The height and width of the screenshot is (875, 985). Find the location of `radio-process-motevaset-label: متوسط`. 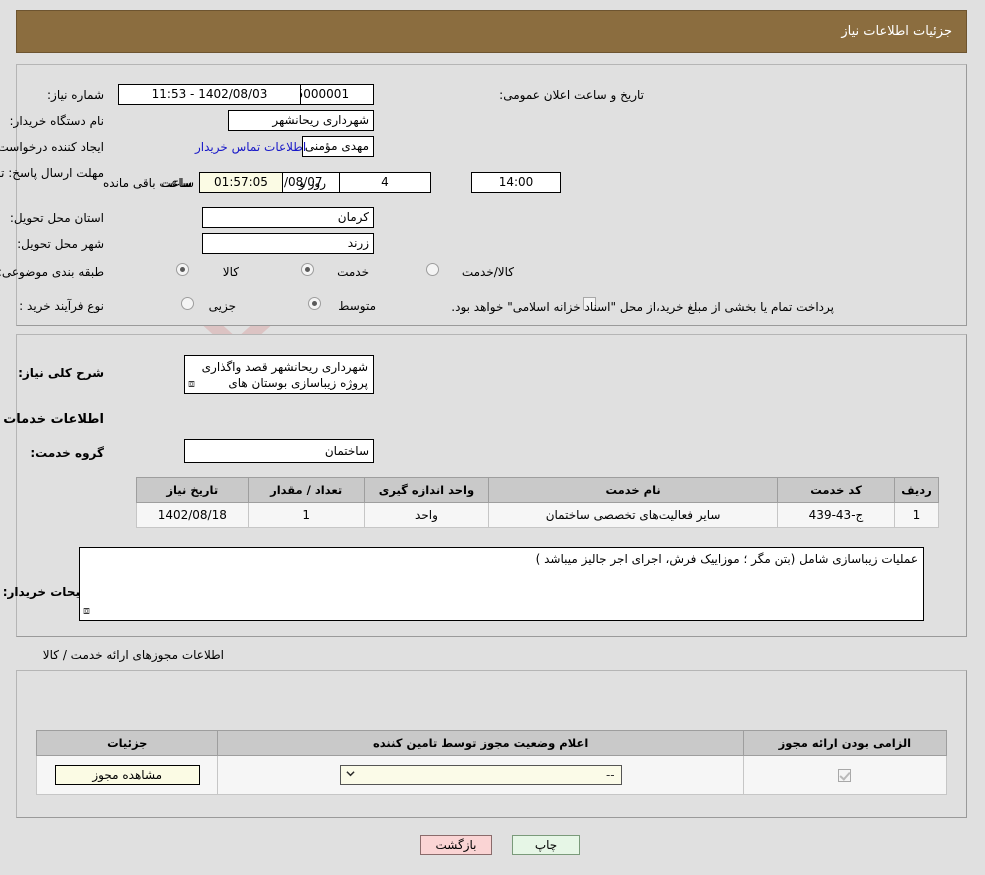

radio-process-motevaset-label: متوسط is located at coordinates (358, 306).